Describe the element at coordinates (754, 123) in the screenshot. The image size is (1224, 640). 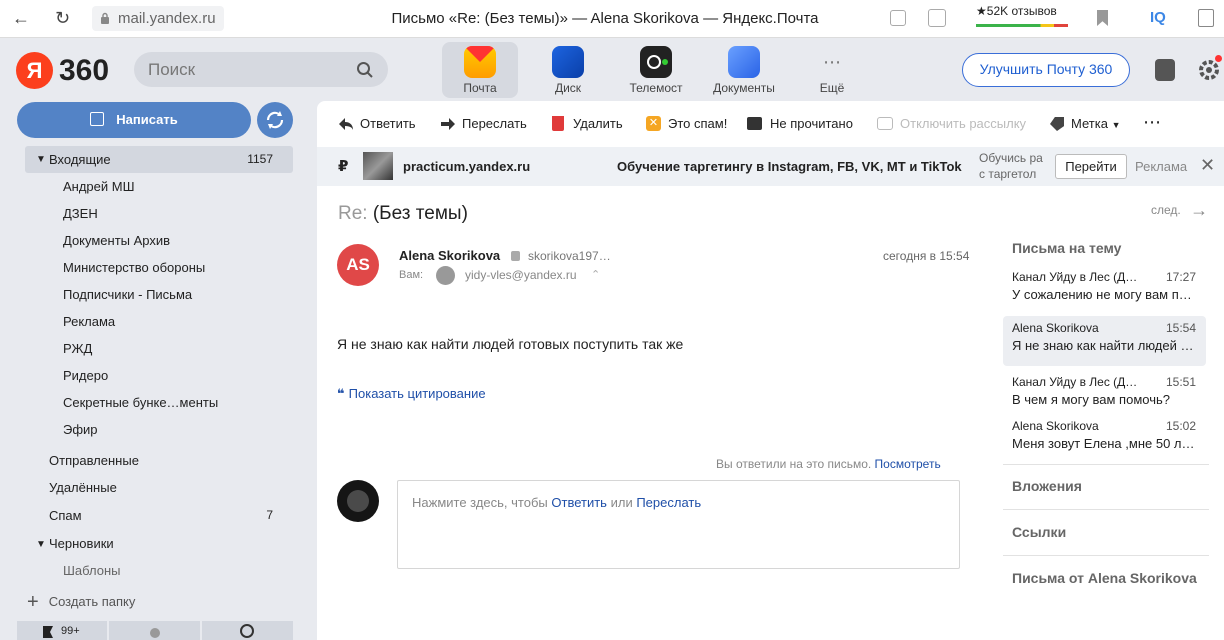
I see `envelope-icon` at that location.